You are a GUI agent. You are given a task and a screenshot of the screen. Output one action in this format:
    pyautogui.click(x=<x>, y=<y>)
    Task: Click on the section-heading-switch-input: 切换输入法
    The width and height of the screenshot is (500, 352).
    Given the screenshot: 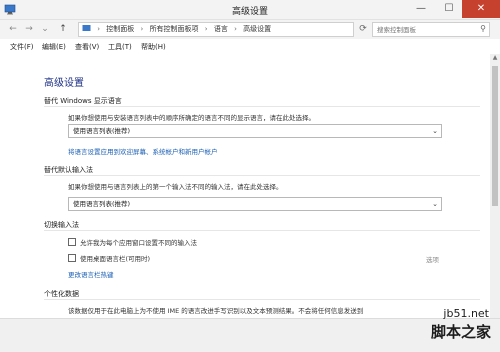 What is the action you would take?
    pyautogui.click(x=61, y=225)
    